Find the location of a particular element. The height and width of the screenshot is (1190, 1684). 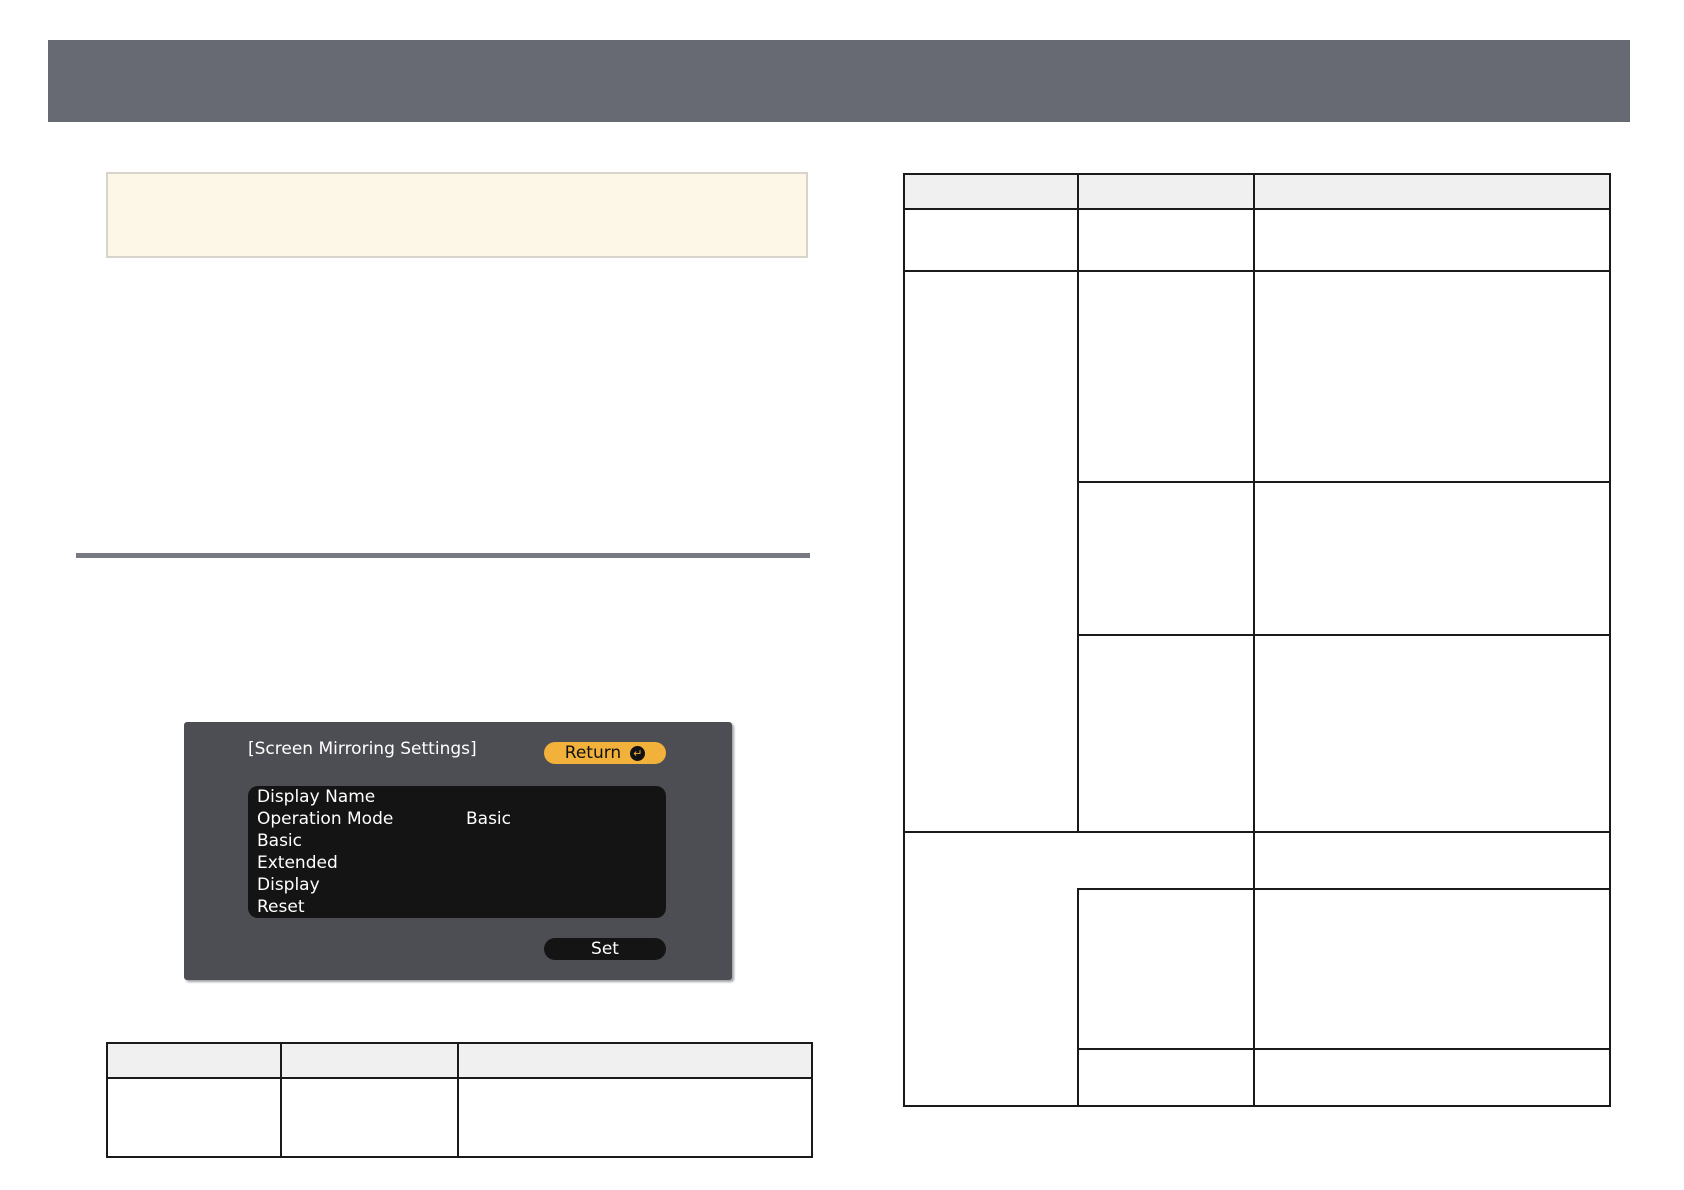

return-button: Return ↵ is located at coordinates (605, 753).